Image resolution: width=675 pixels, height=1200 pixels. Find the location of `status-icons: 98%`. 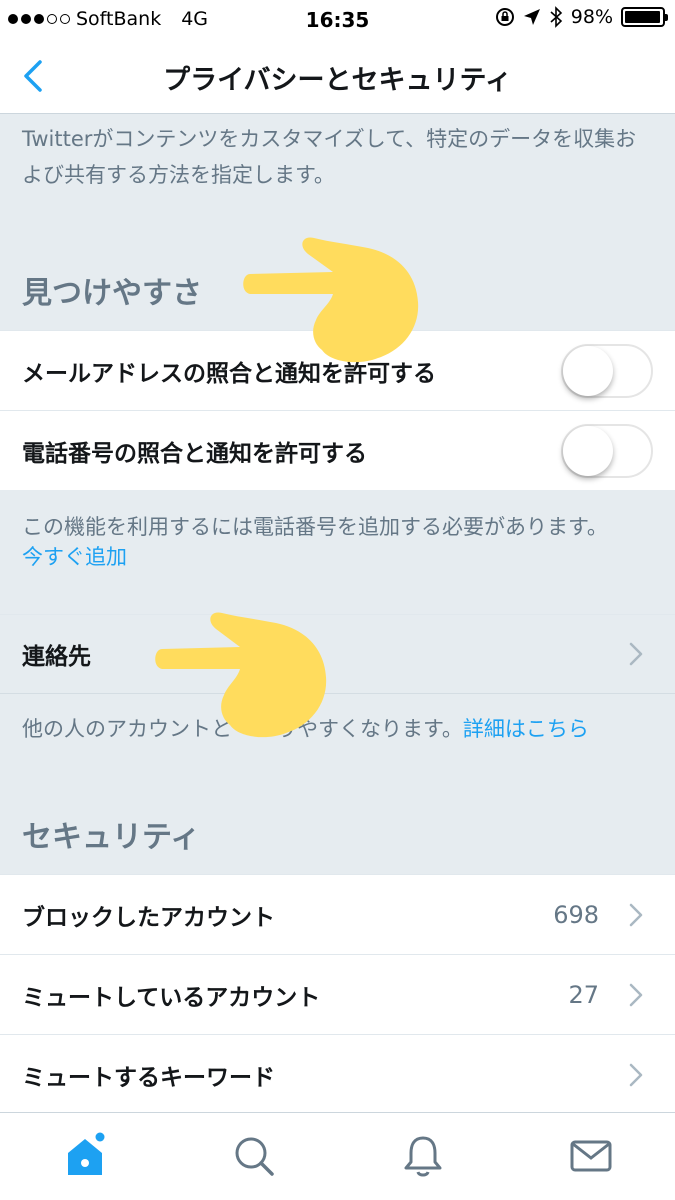

status-icons: 98% is located at coordinates (581, 17).